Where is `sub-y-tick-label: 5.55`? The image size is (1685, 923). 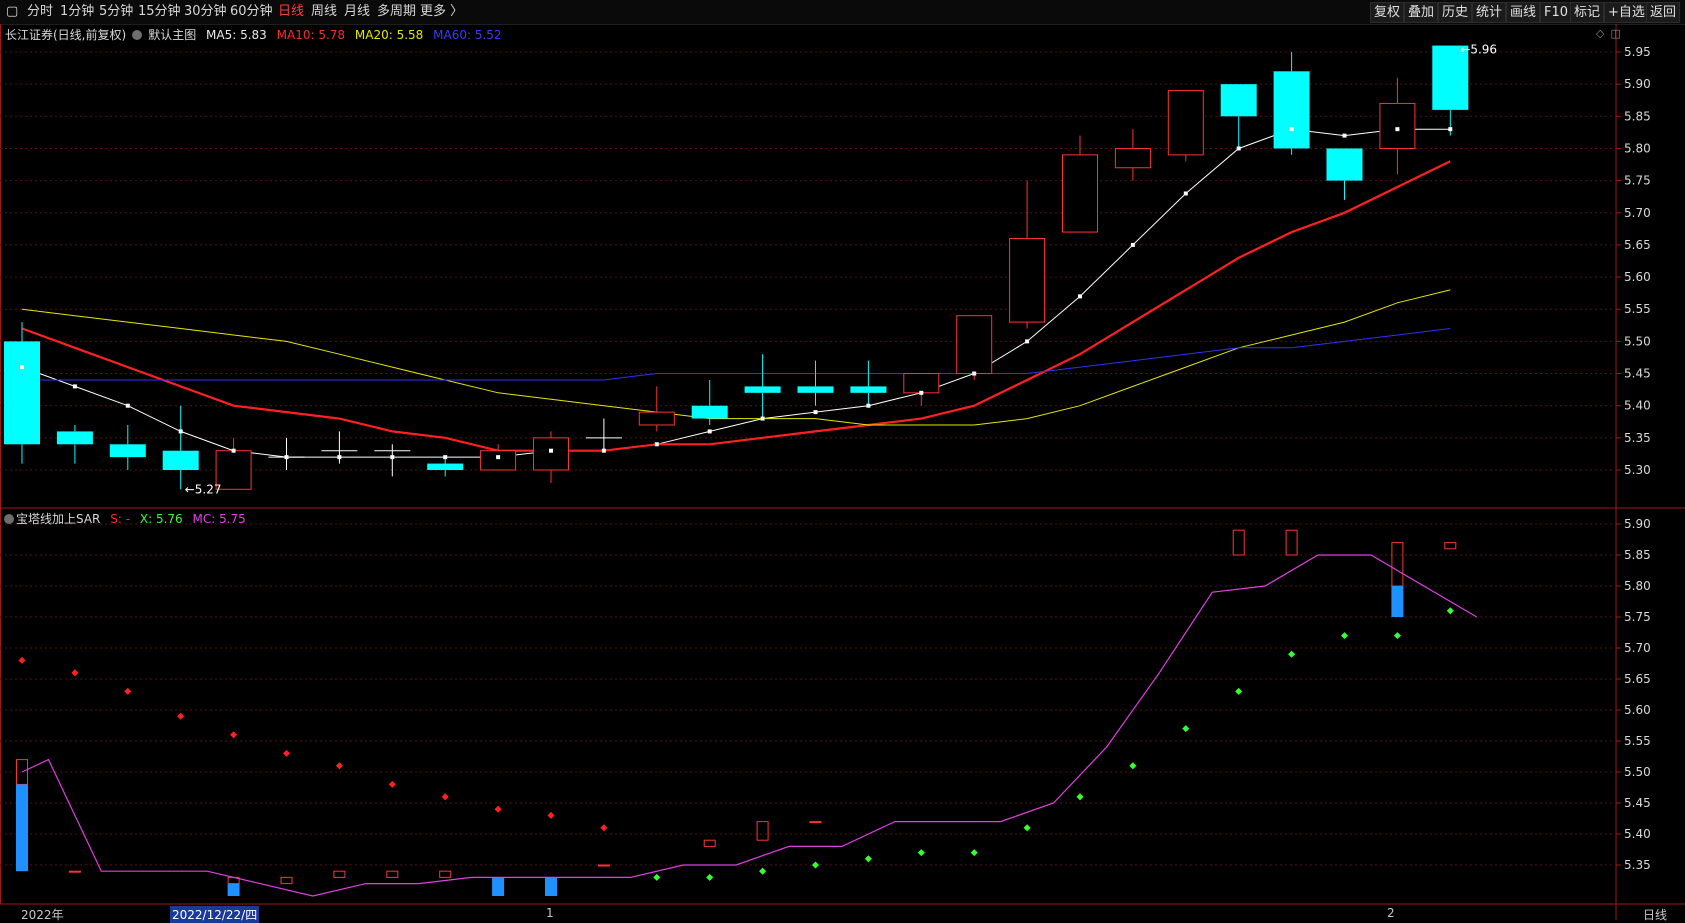 sub-y-tick-label: 5.55 is located at coordinates (1637, 741).